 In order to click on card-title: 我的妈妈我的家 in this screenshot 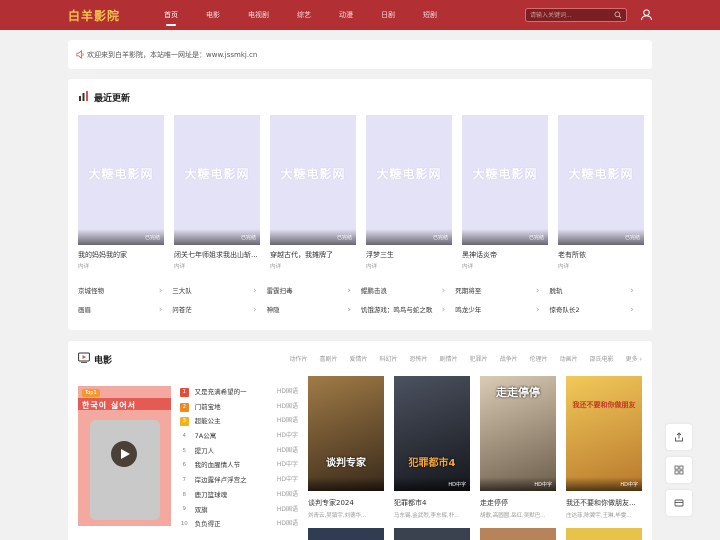, I will do `click(121, 255)`.